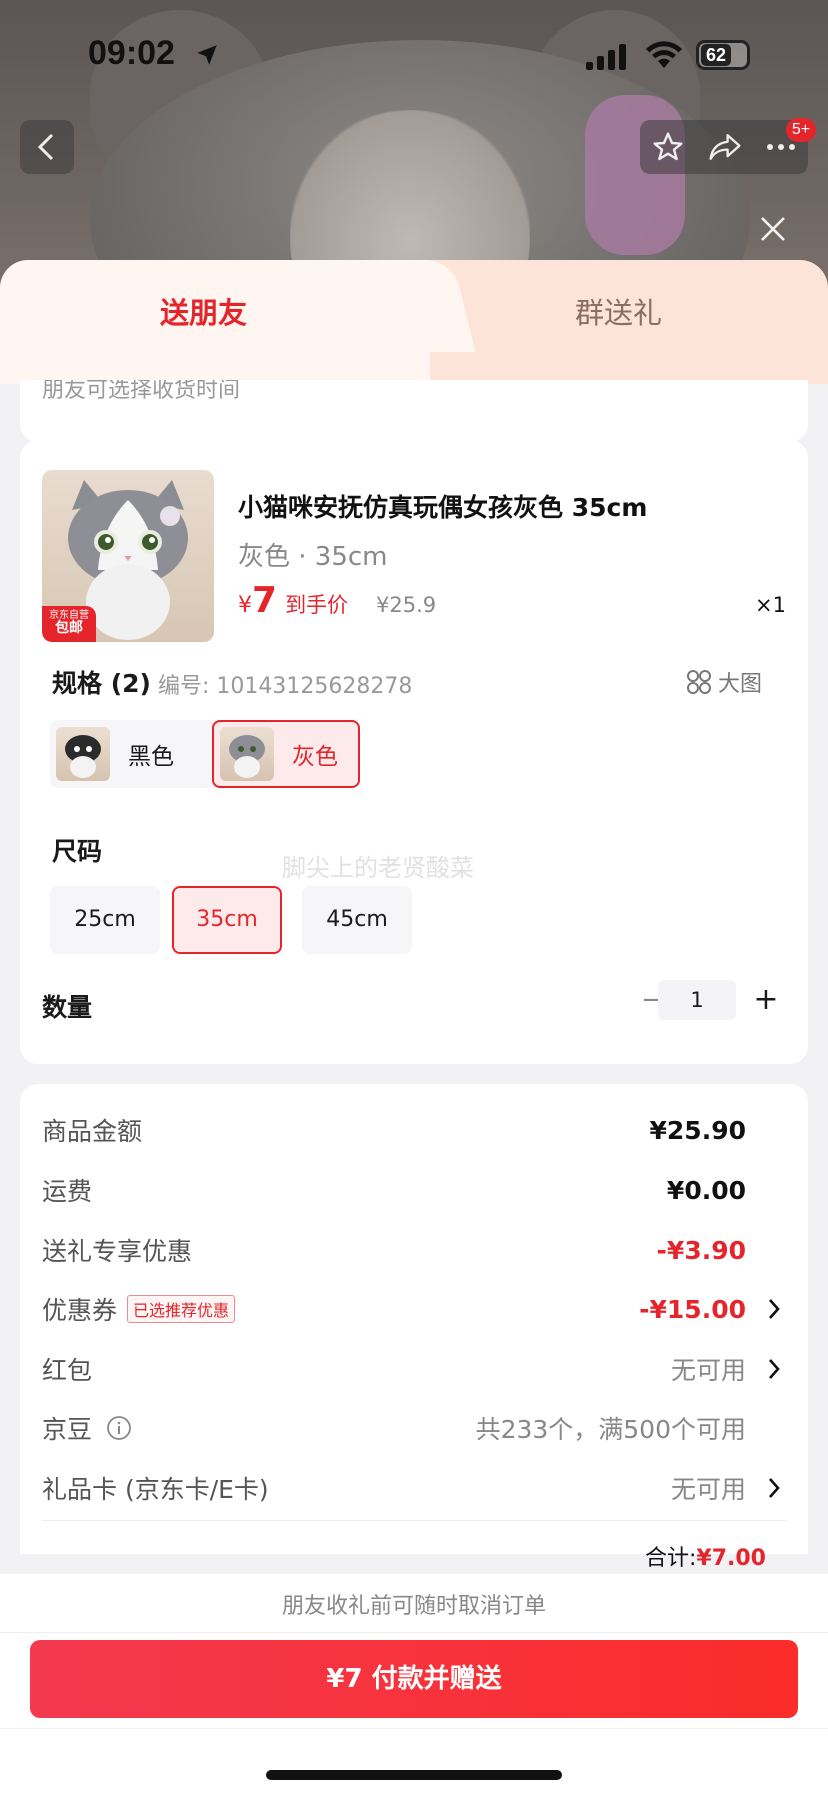 Image resolution: width=828 pixels, height=1795 pixels. I want to click on home-indicator, so click(414, 1775).